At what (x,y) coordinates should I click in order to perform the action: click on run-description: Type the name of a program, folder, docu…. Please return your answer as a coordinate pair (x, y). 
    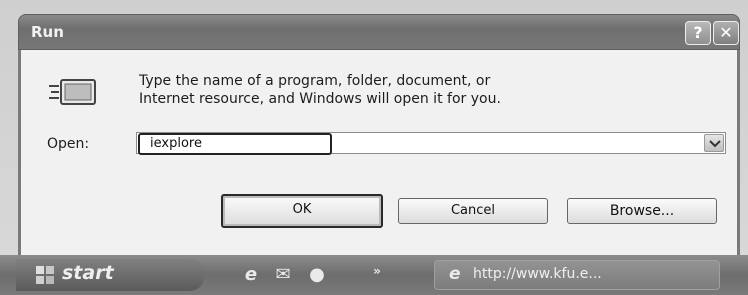
    Looking at the image, I should click on (419, 90).